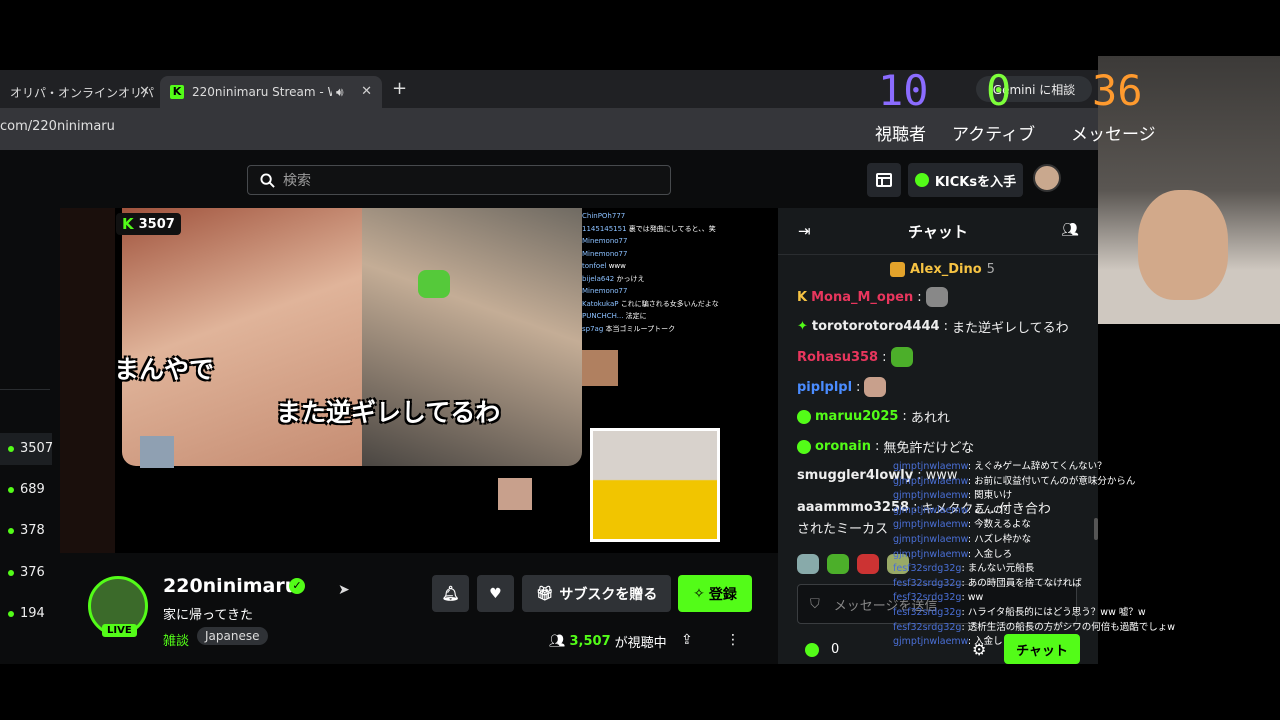 This screenshot has width=1280, height=720. Describe the element at coordinates (843, 529) in the screenshot. I see `chat-message-continuation: されたミーカス` at that location.